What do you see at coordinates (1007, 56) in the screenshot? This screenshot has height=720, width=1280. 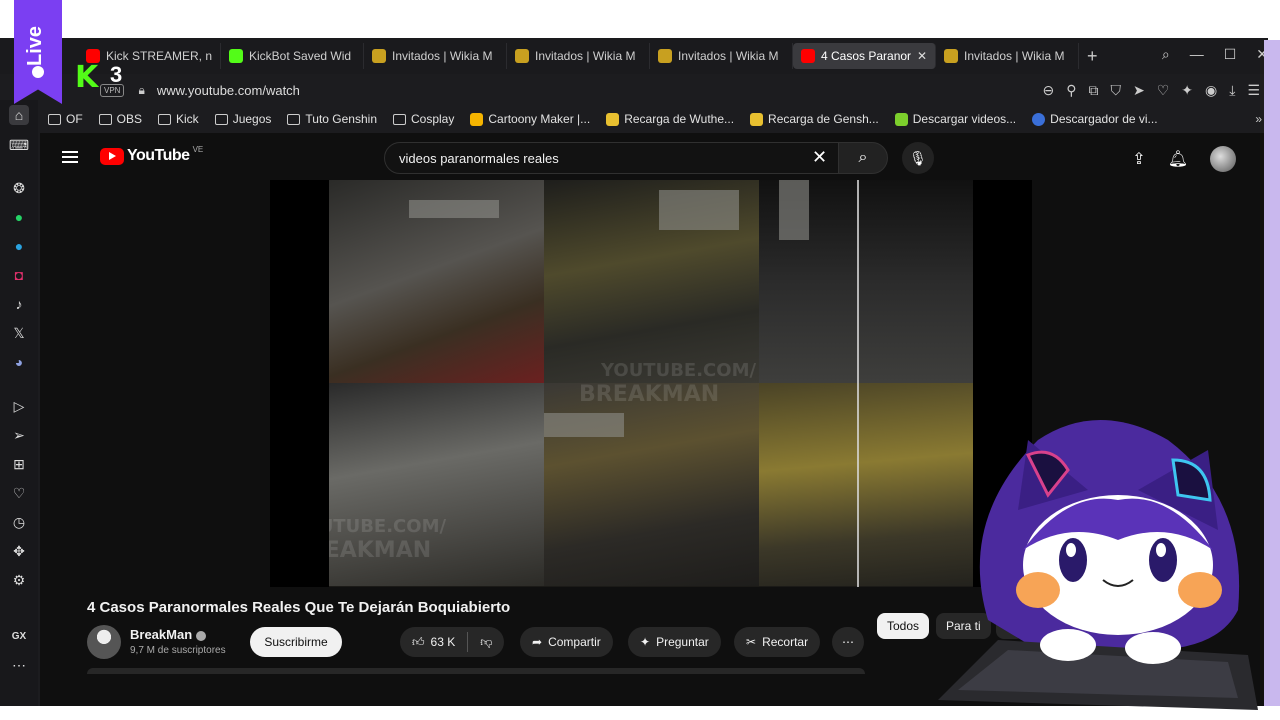 I see `tab-6: Invitados | Wikia M` at bounding box center [1007, 56].